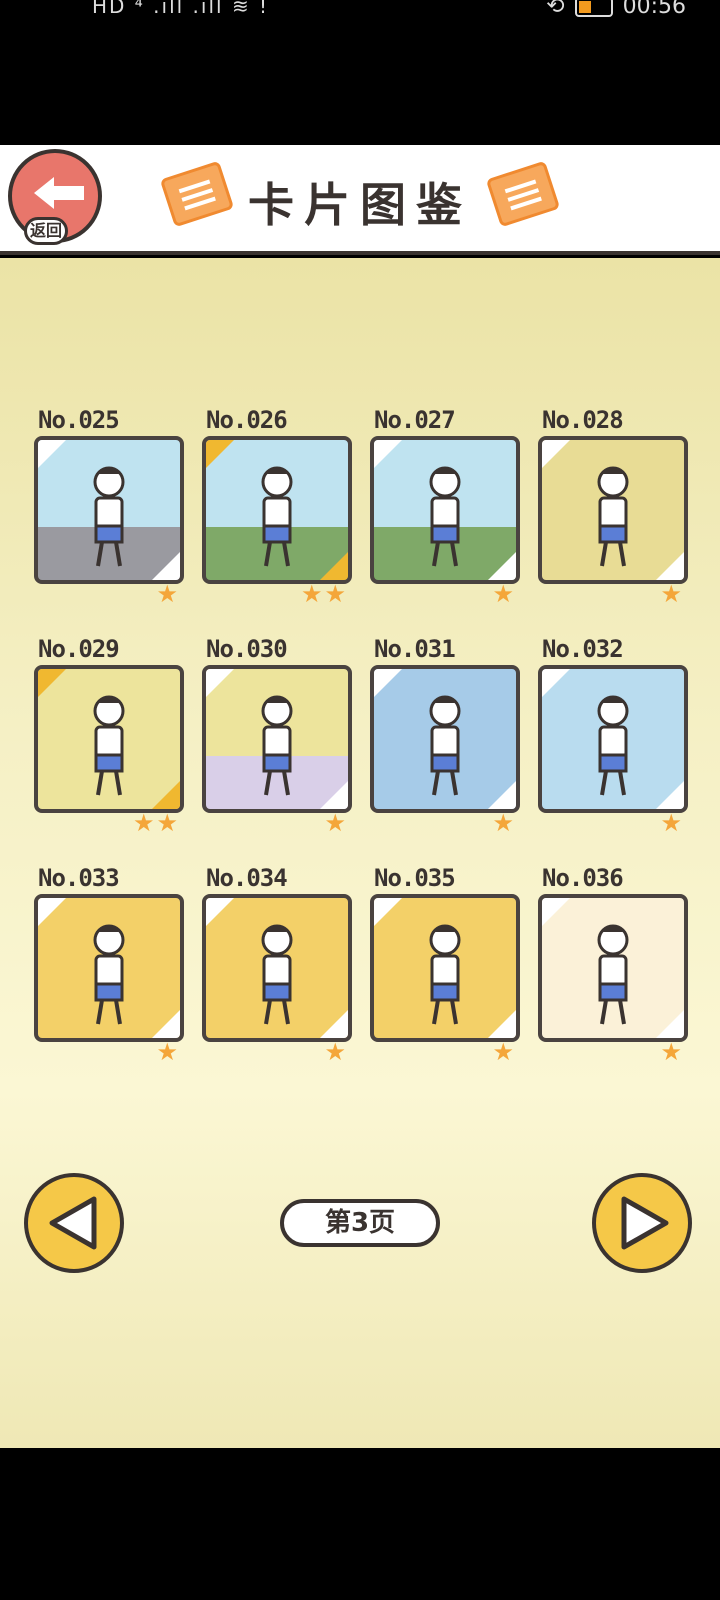  Describe the element at coordinates (247, 649) in the screenshot. I see `card-number: No.030` at that location.